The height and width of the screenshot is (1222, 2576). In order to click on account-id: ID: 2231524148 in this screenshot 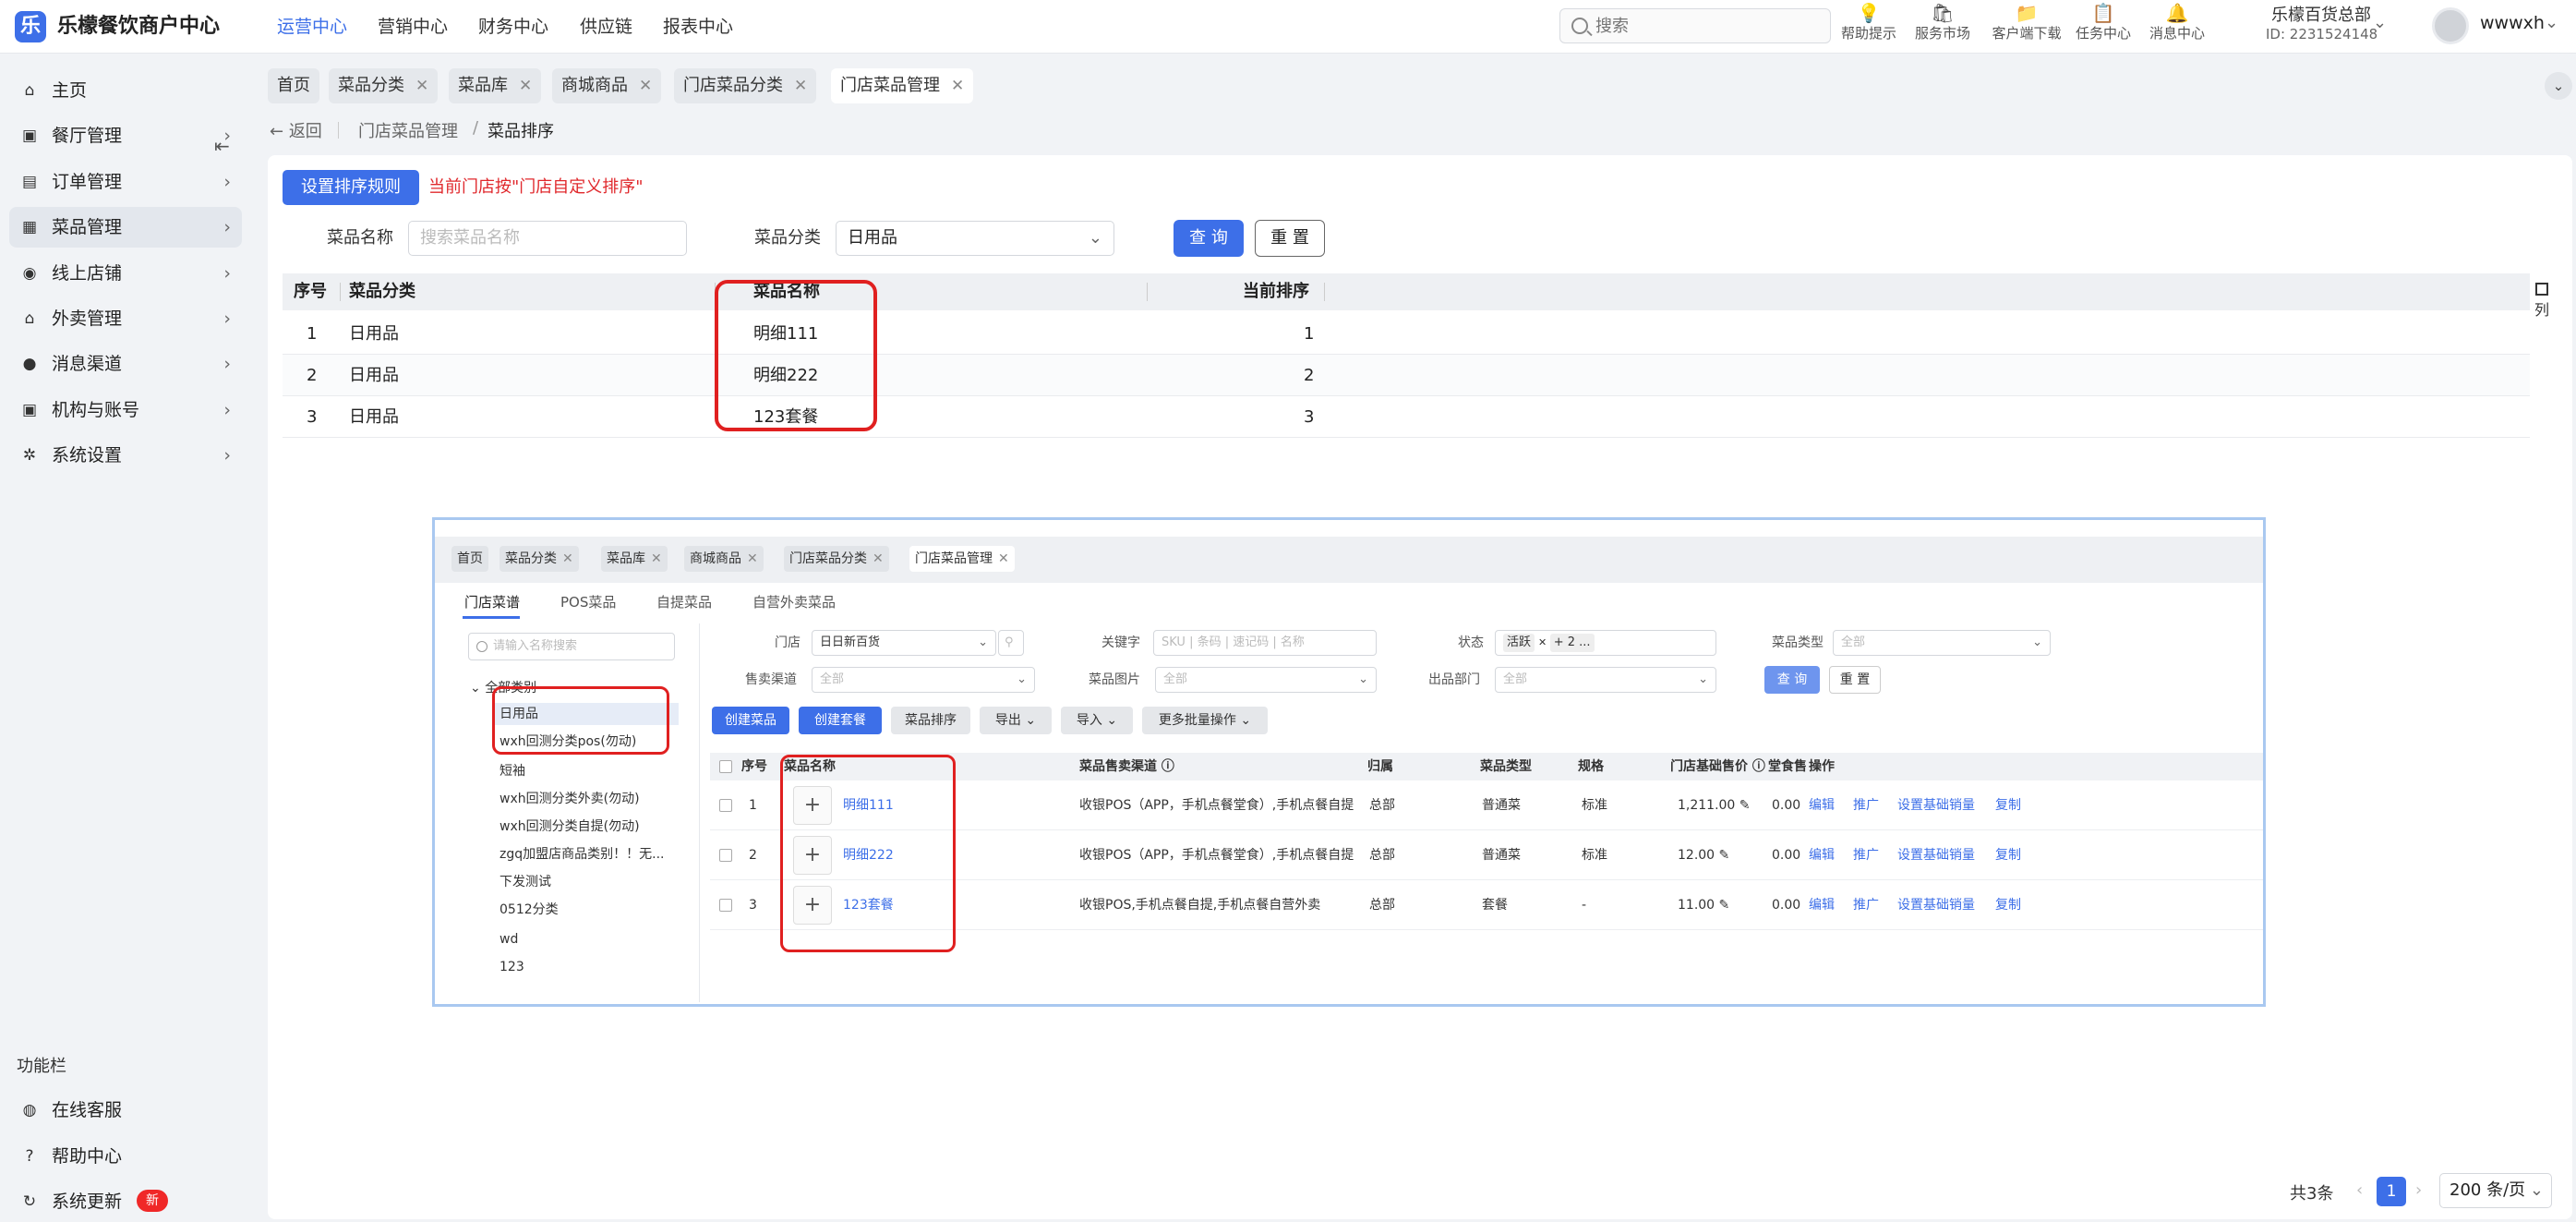, I will do `click(2322, 34)`.